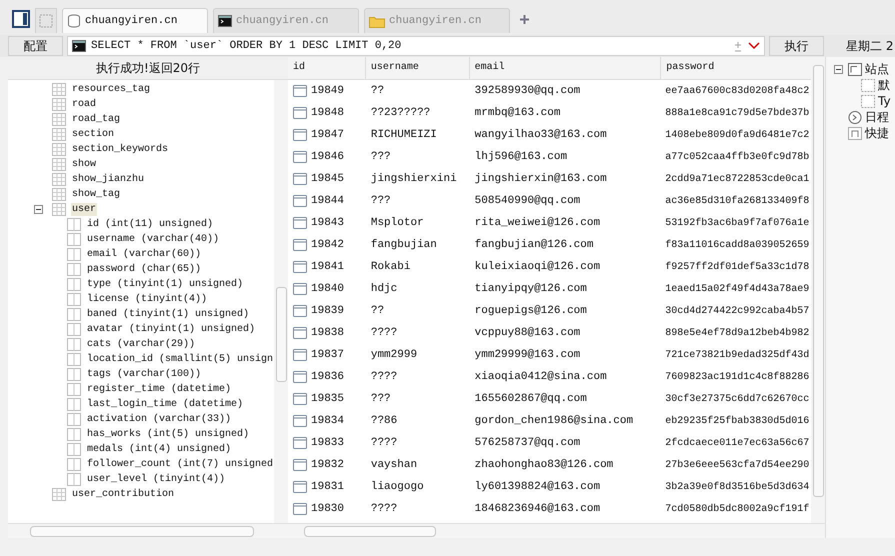 Image resolution: width=895 pixels, height=556 pixels. What do you see at coordinates (168, 314) in the screenshot?
I see `tree-item: baned (tinyint(1) unsigned)` at bounding box center [168, 314].